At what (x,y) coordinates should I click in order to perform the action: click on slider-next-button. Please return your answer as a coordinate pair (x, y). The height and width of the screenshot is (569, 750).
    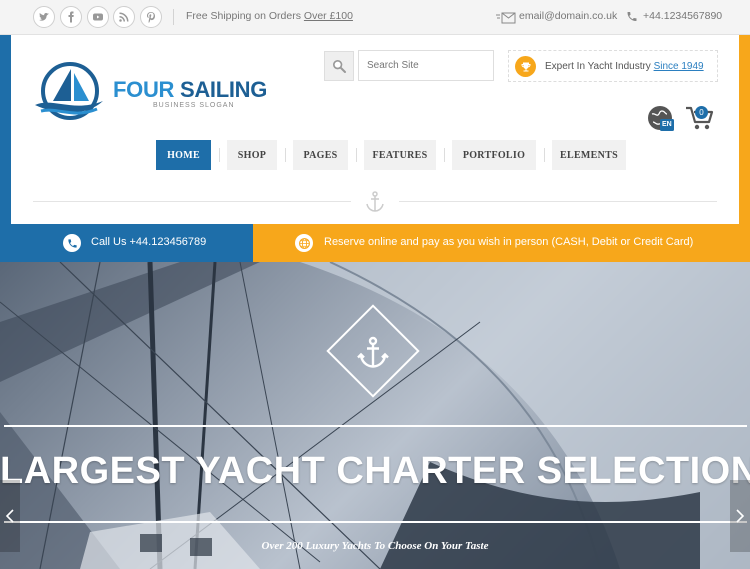
    Looking at the image, I should click on (740, 516).